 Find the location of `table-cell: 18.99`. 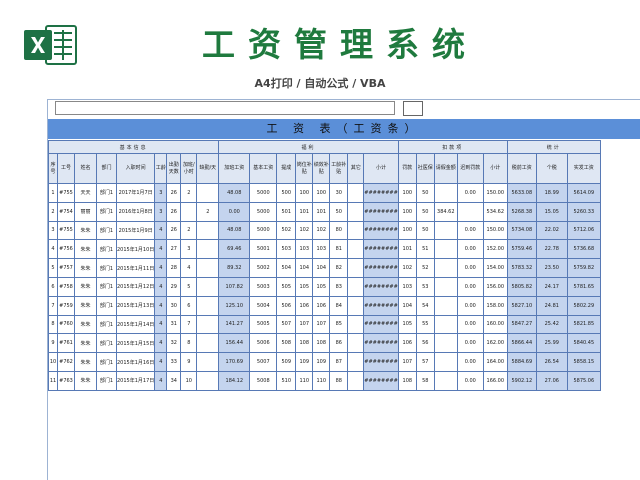

table-cell: 18.99 is located at coordinates (551, 193).